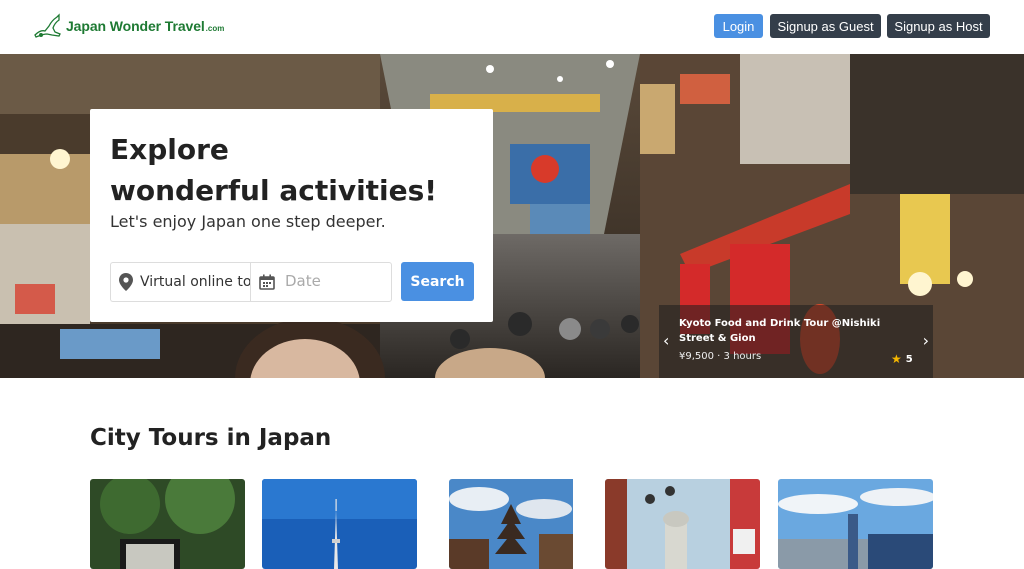  Describe the element at coordinates (340, 282) in the screenshot. I see `date-input` at that location.